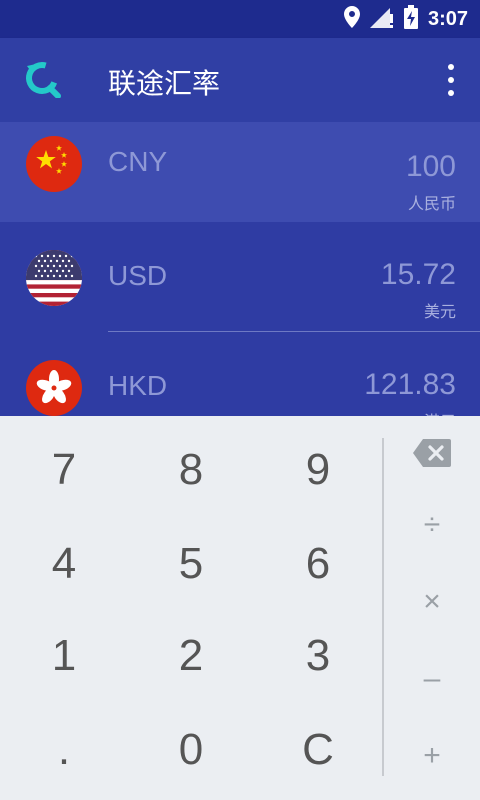  Describe the element at coordinates (240, 277) in the screenshot. I see `currency-row-usd: USD 15.72 美元` at that location.